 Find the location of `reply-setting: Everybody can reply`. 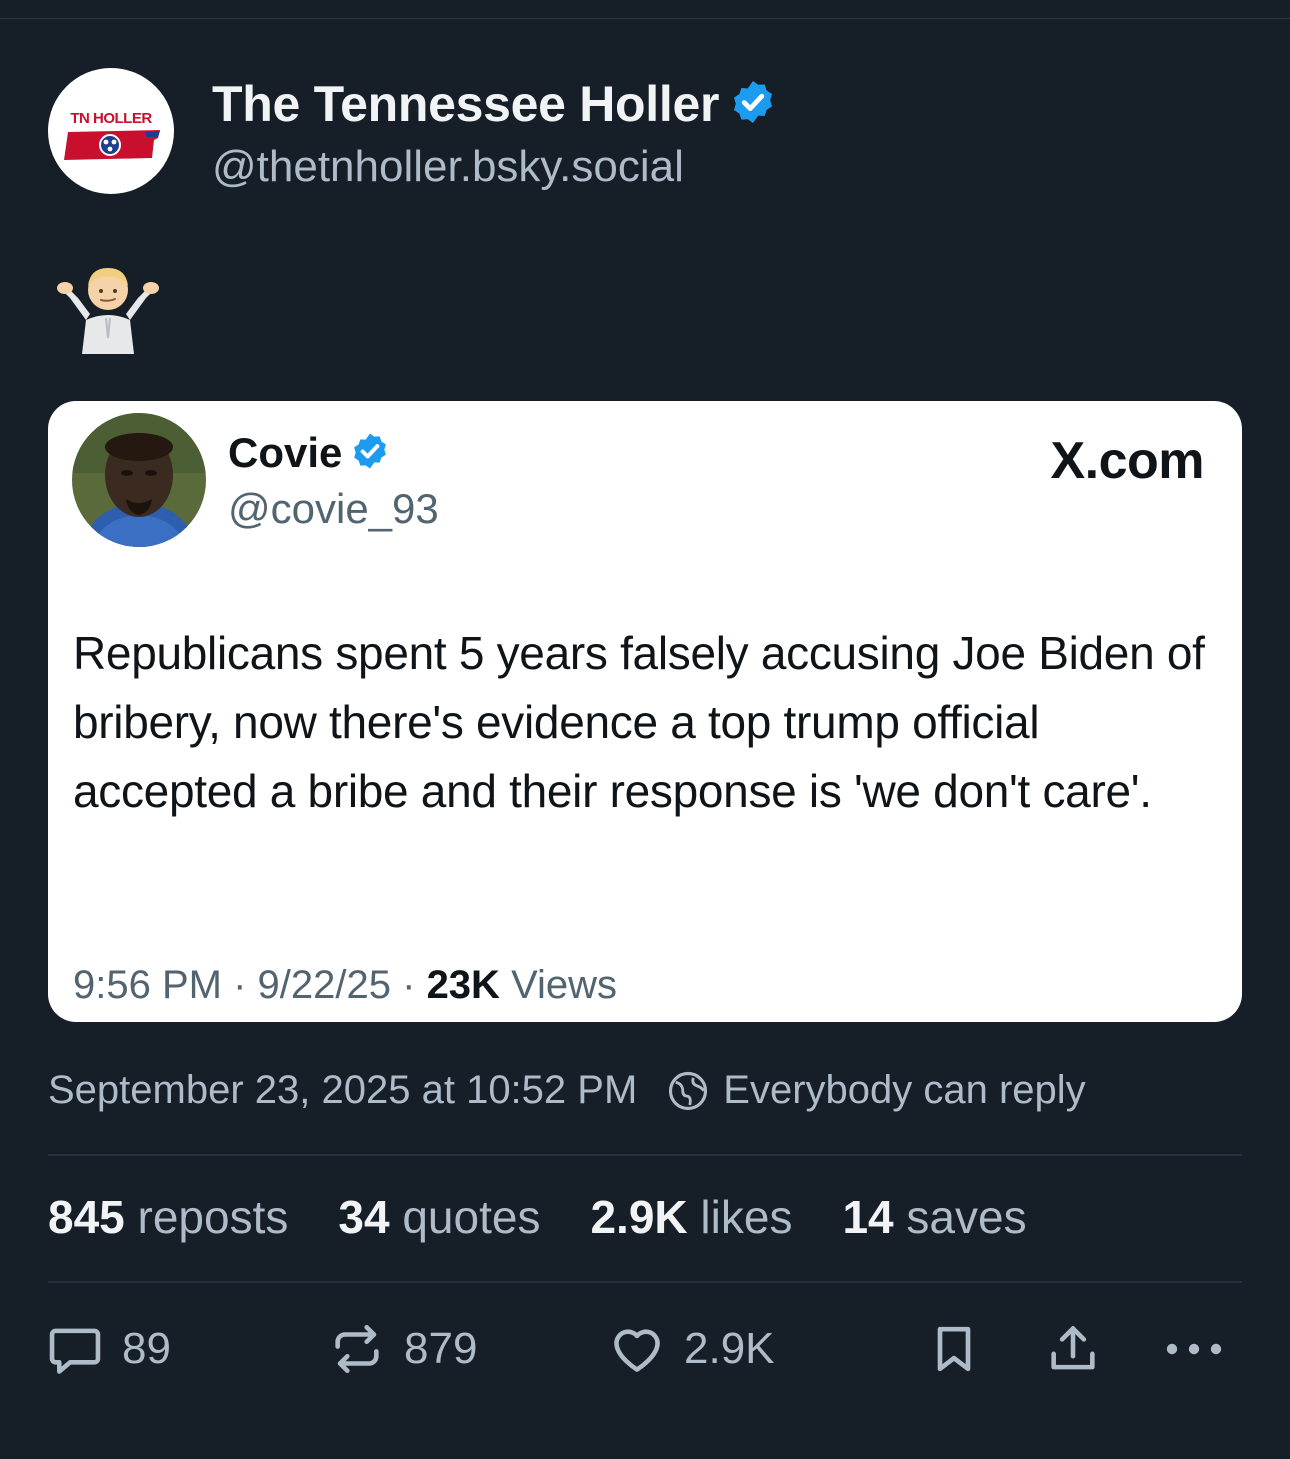

reply-setting: Everybody can reply is located at coordinates (876, 1090).